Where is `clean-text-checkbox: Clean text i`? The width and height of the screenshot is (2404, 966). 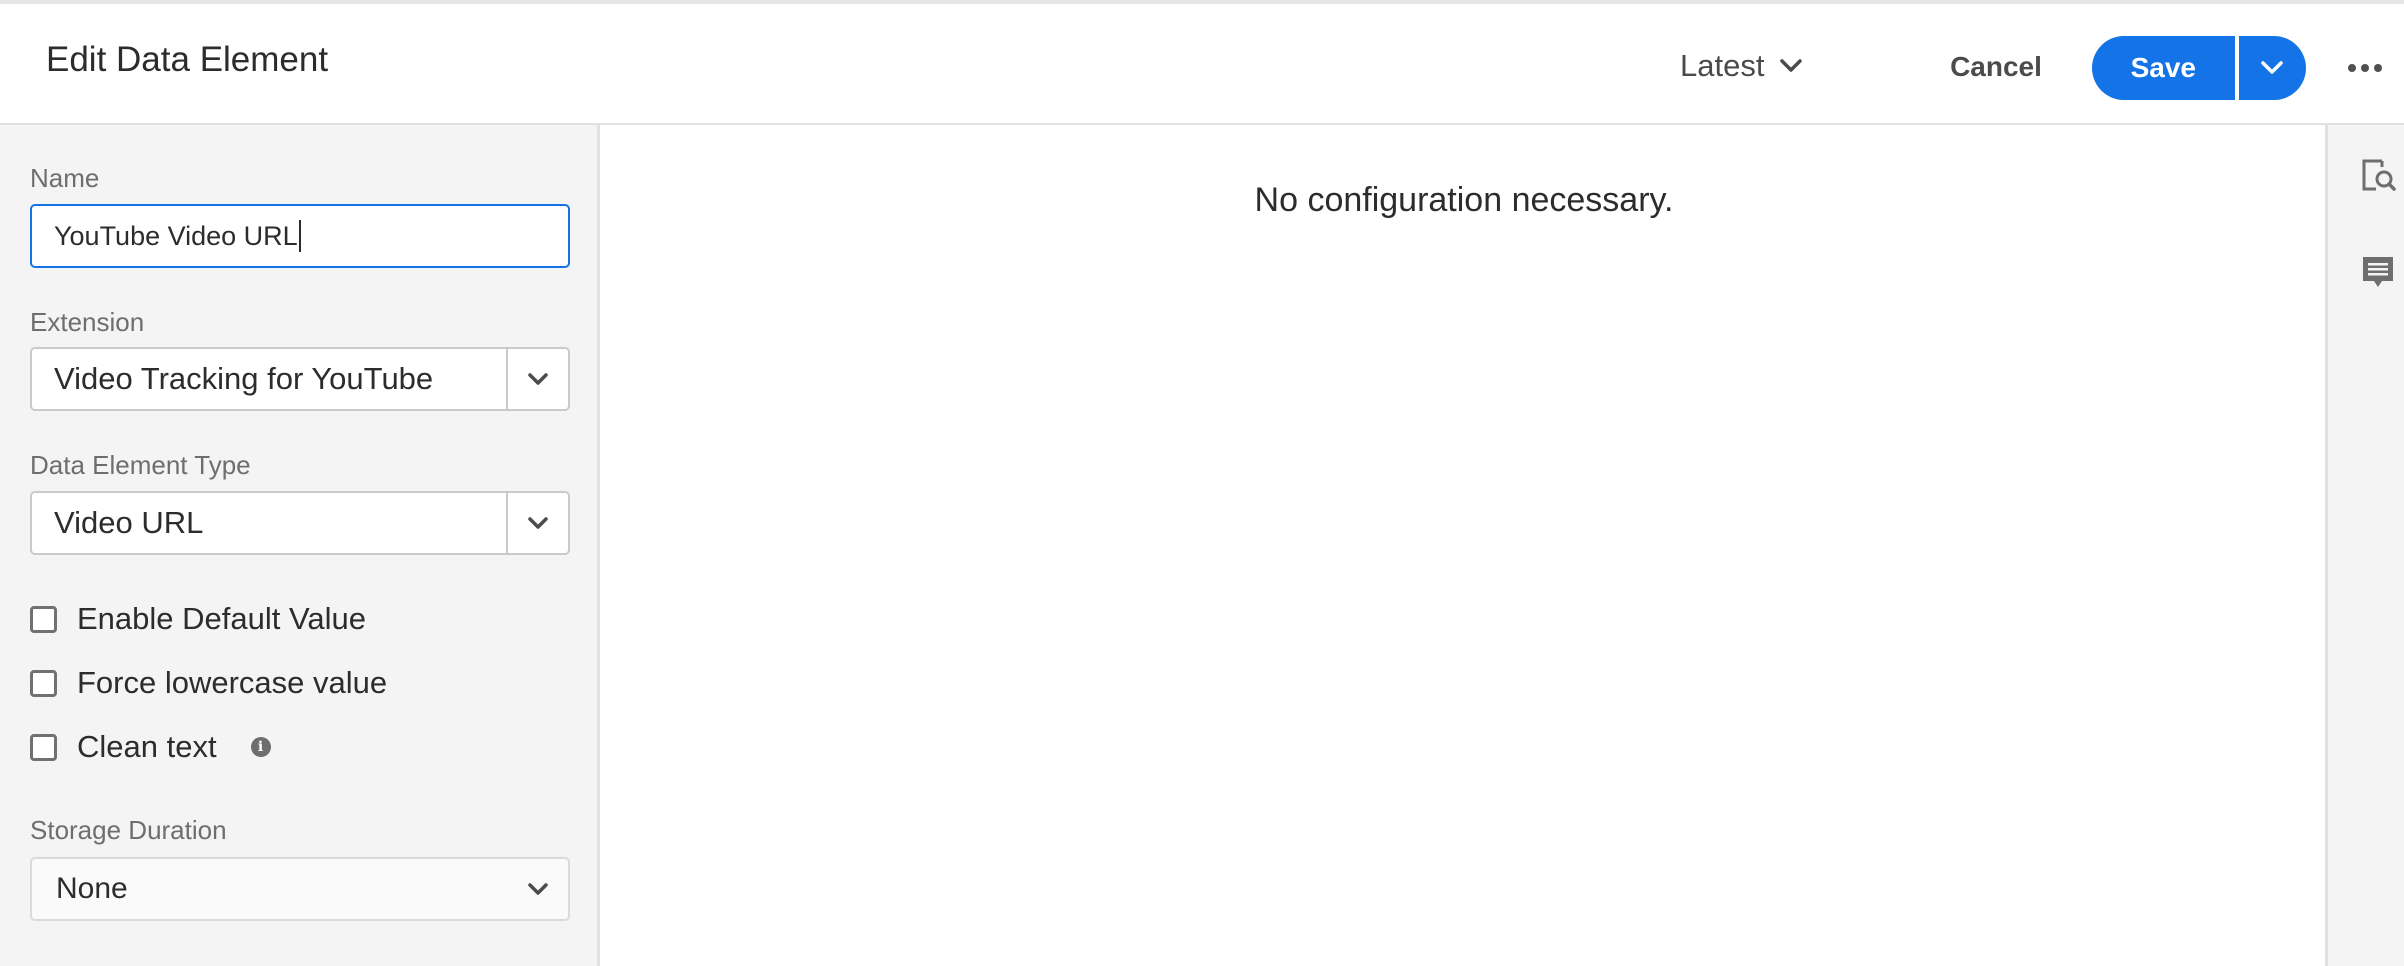 clean-text-checkbox: Clean text i is located at coordinates (150, 747).